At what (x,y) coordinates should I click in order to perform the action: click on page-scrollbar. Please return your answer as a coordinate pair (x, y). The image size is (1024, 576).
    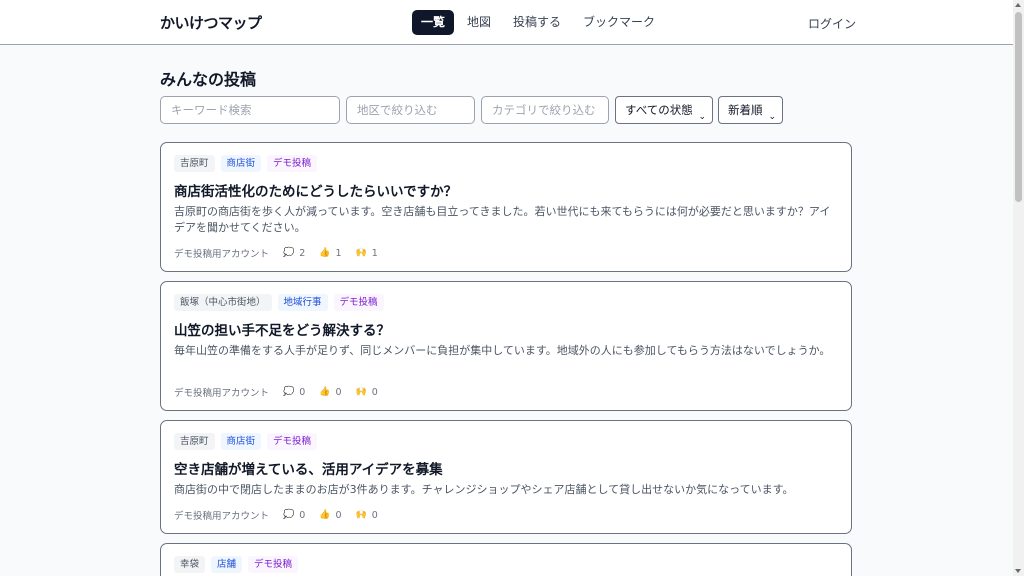
    Looking at the image, I should click on (1018, 288).